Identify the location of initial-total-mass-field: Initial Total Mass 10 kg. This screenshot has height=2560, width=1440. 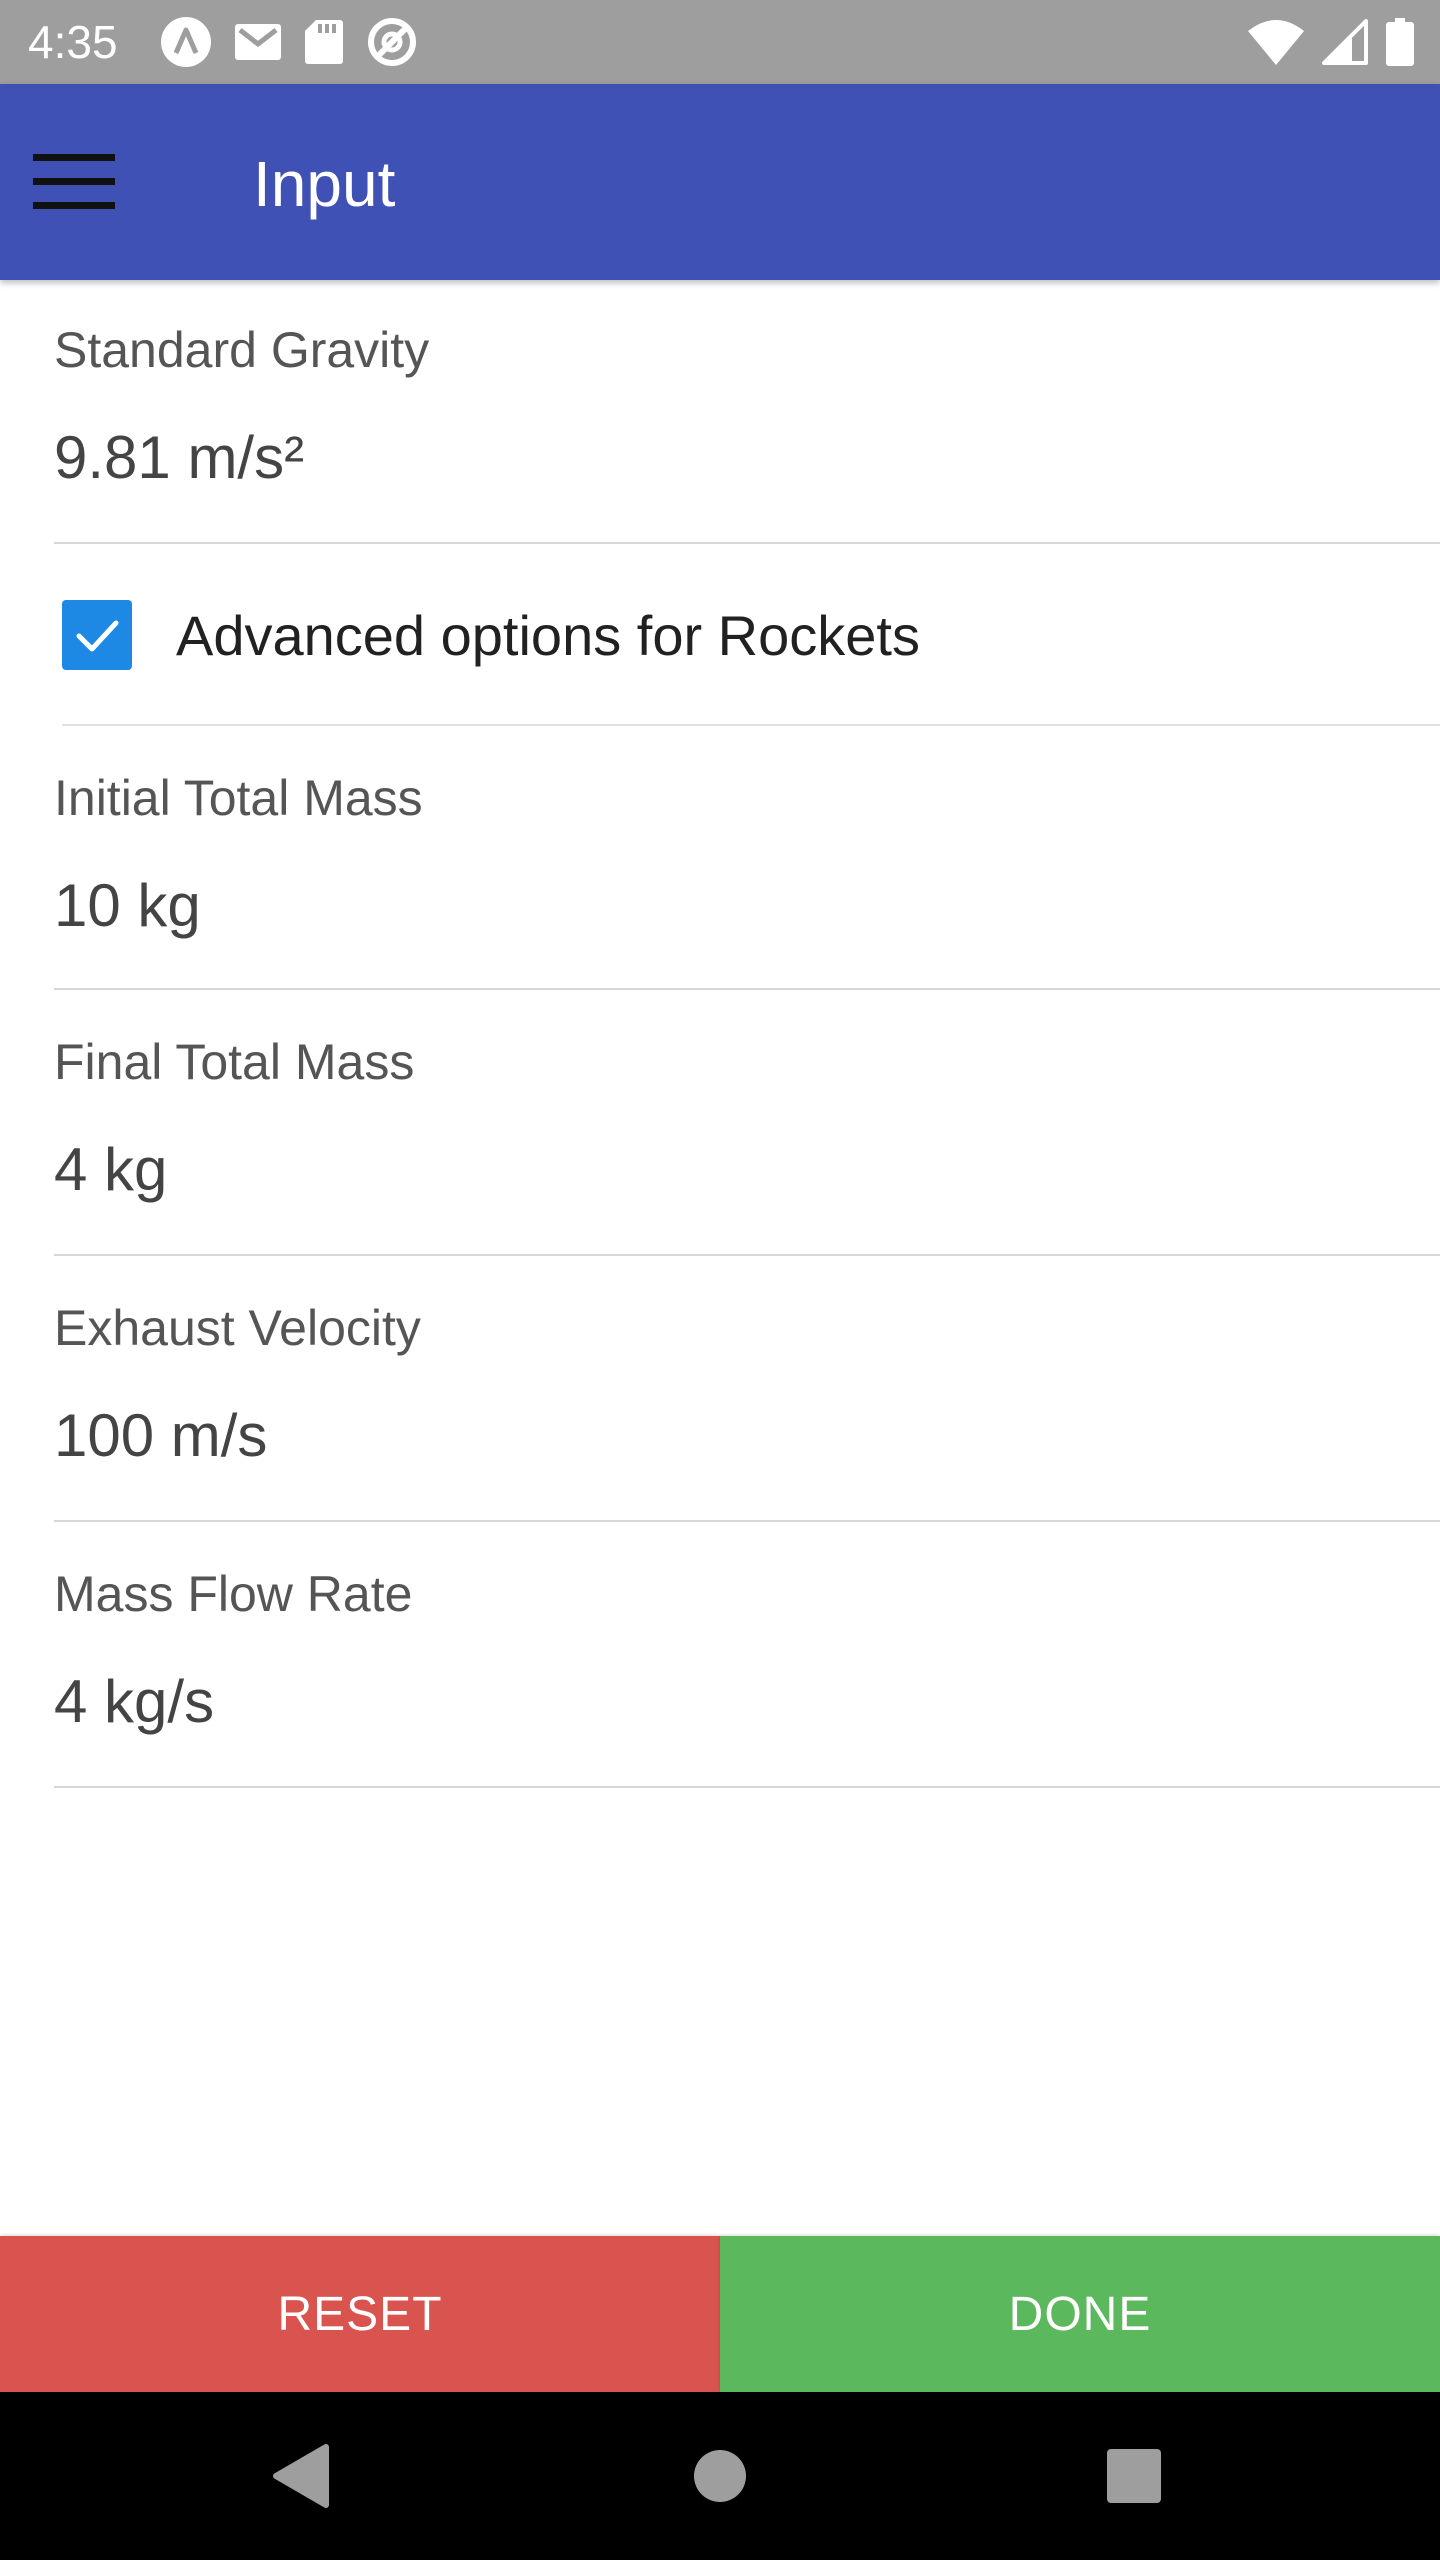
(747, 858).